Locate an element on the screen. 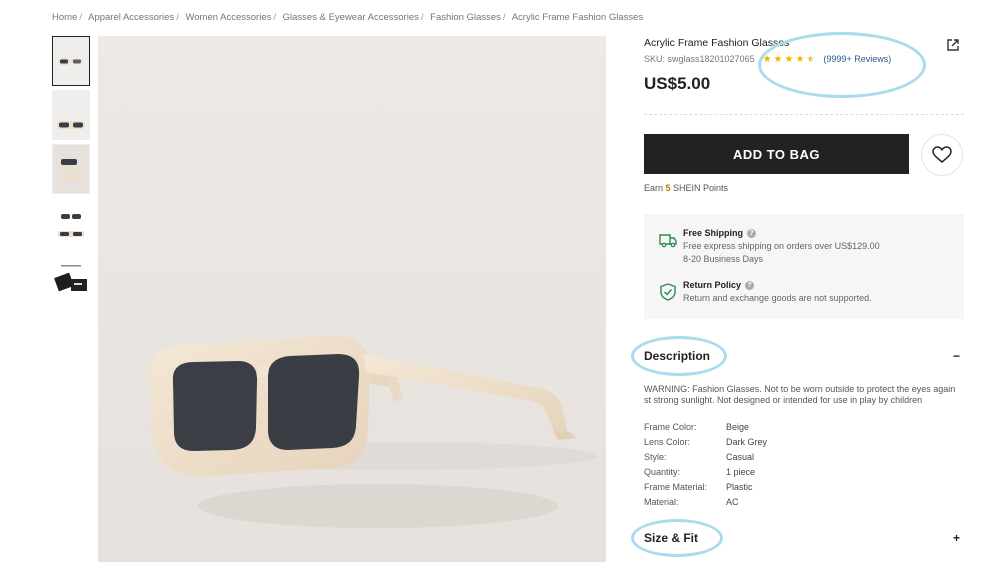 The width and height of the screenshot is (1000, 562). shipping-title: Free Shipping is located at coordinates (713, 233).